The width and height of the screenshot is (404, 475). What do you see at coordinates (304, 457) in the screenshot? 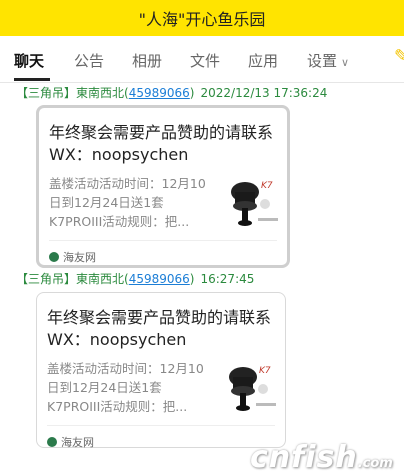
I see `watermark-text: cnfish` at bounding box center [304, 457].